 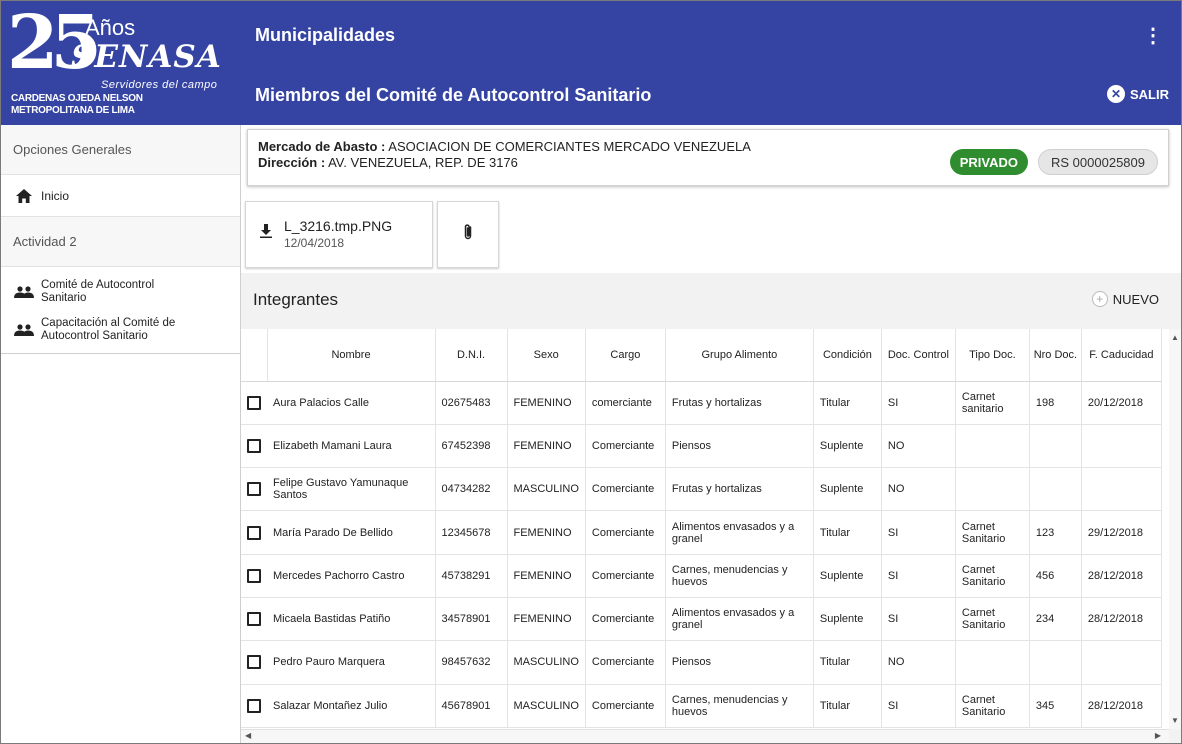 What do you see at coordinates (1121, 403) in the screenshot?
I see `cell-f-caducidad: 20/12/2018` at bounding box center [1121, 403].